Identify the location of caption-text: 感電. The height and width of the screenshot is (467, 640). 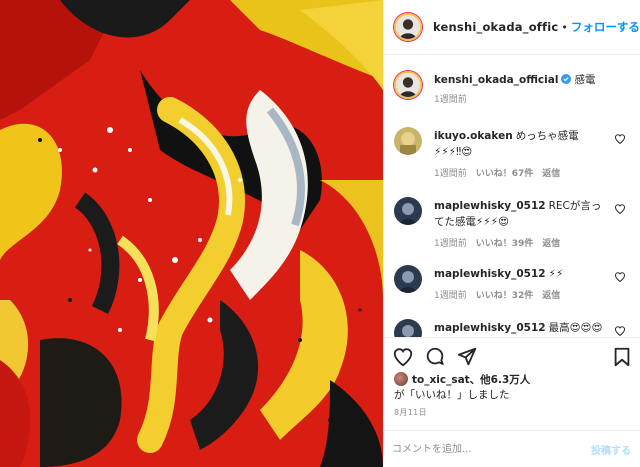
(585, 80).